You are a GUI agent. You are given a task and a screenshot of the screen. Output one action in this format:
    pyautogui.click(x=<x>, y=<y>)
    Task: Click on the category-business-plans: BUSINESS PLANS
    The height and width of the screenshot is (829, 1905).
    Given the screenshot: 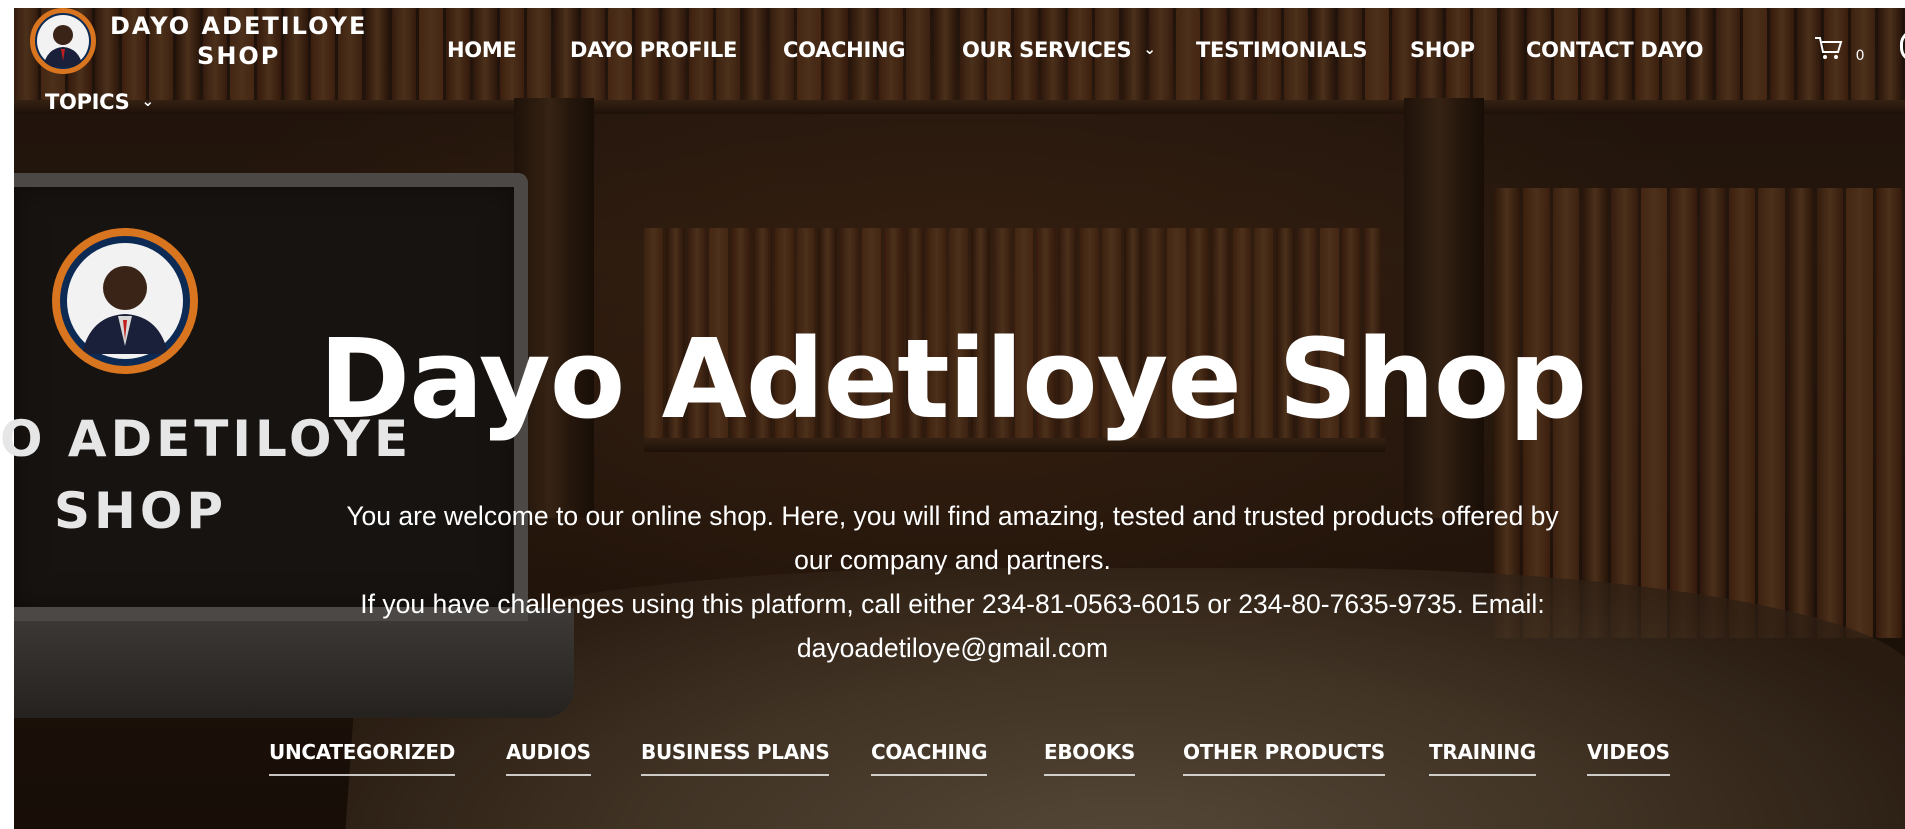 What is the action you would take?
    pyautogui.click(x=735, y=758)
    